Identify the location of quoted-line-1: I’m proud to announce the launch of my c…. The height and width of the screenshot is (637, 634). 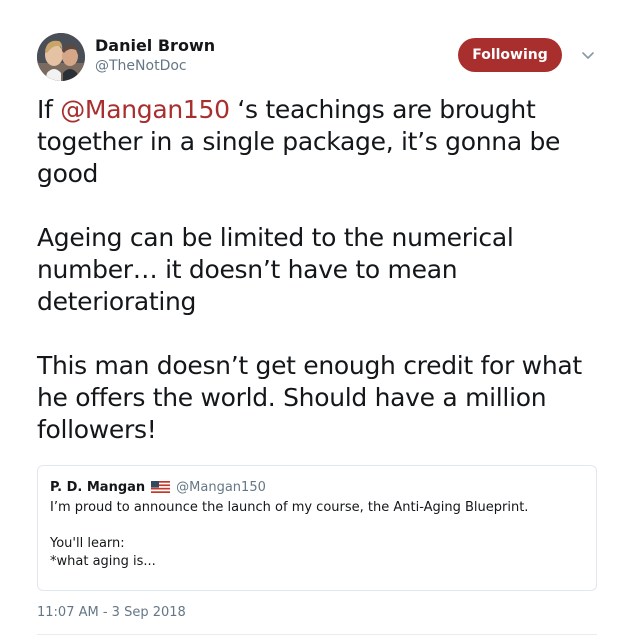
(289, 507).